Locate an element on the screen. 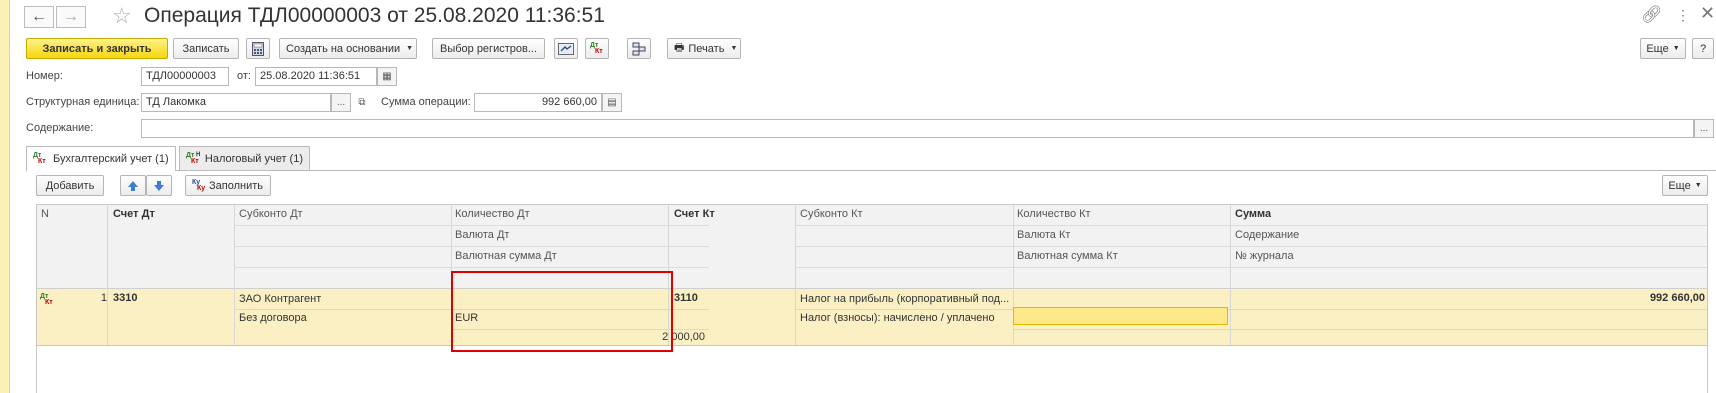 Image resolution: width=1716 pixels, height=393 pixels. number-label: Номер: is located at coordinates (44, 76).